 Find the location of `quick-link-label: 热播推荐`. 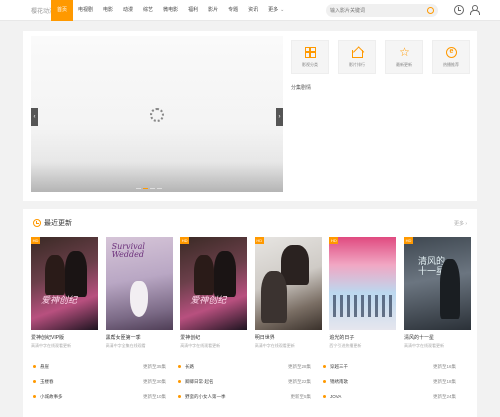

quick-link-label: 热播推荐 is located at coordinates (451, 64).